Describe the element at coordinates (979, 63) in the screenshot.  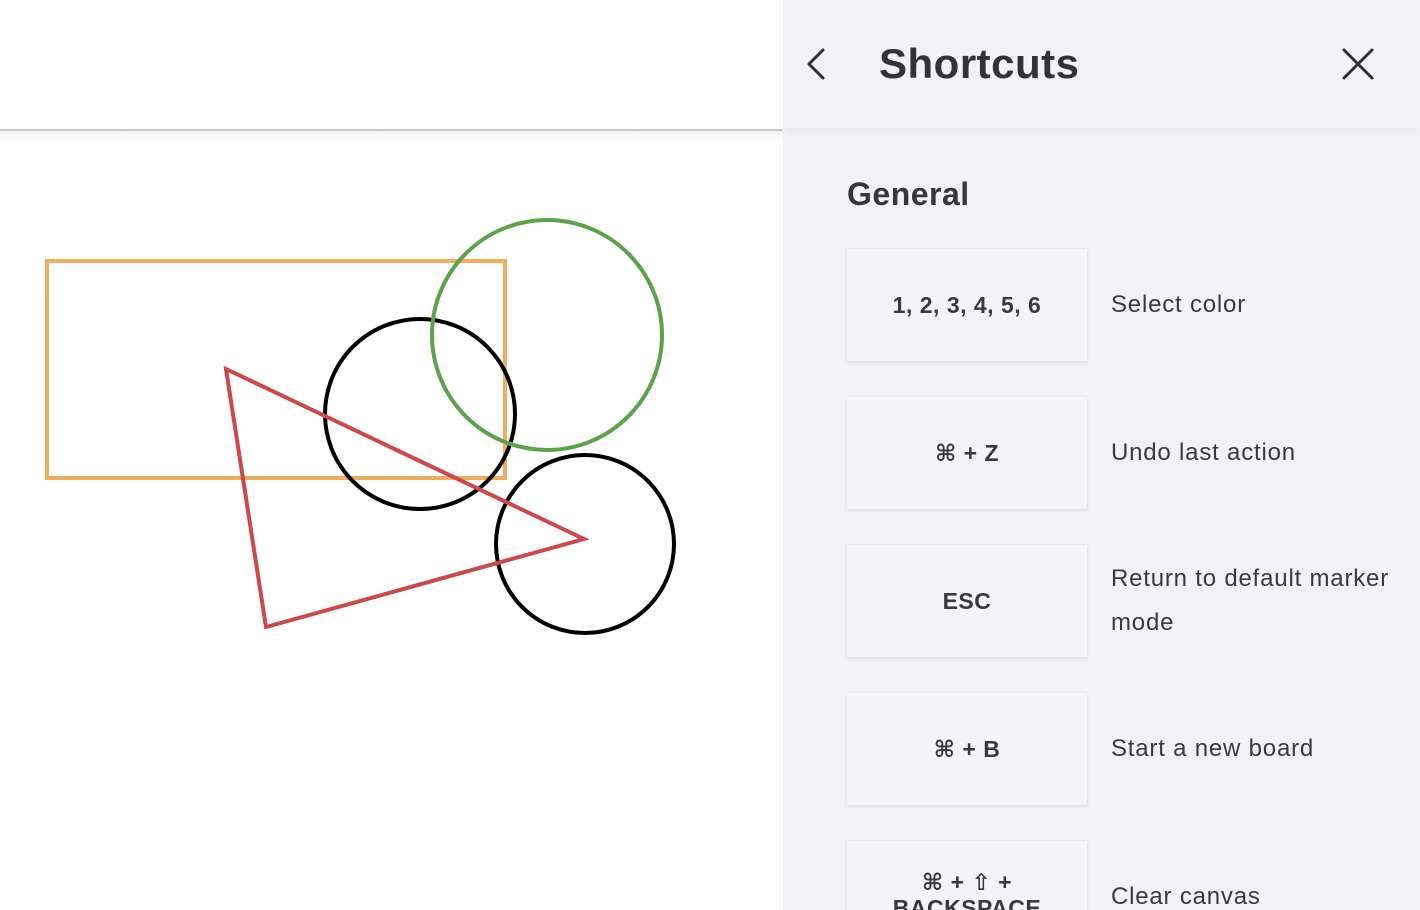
I see `panel-title: Shortcuts` at that location.